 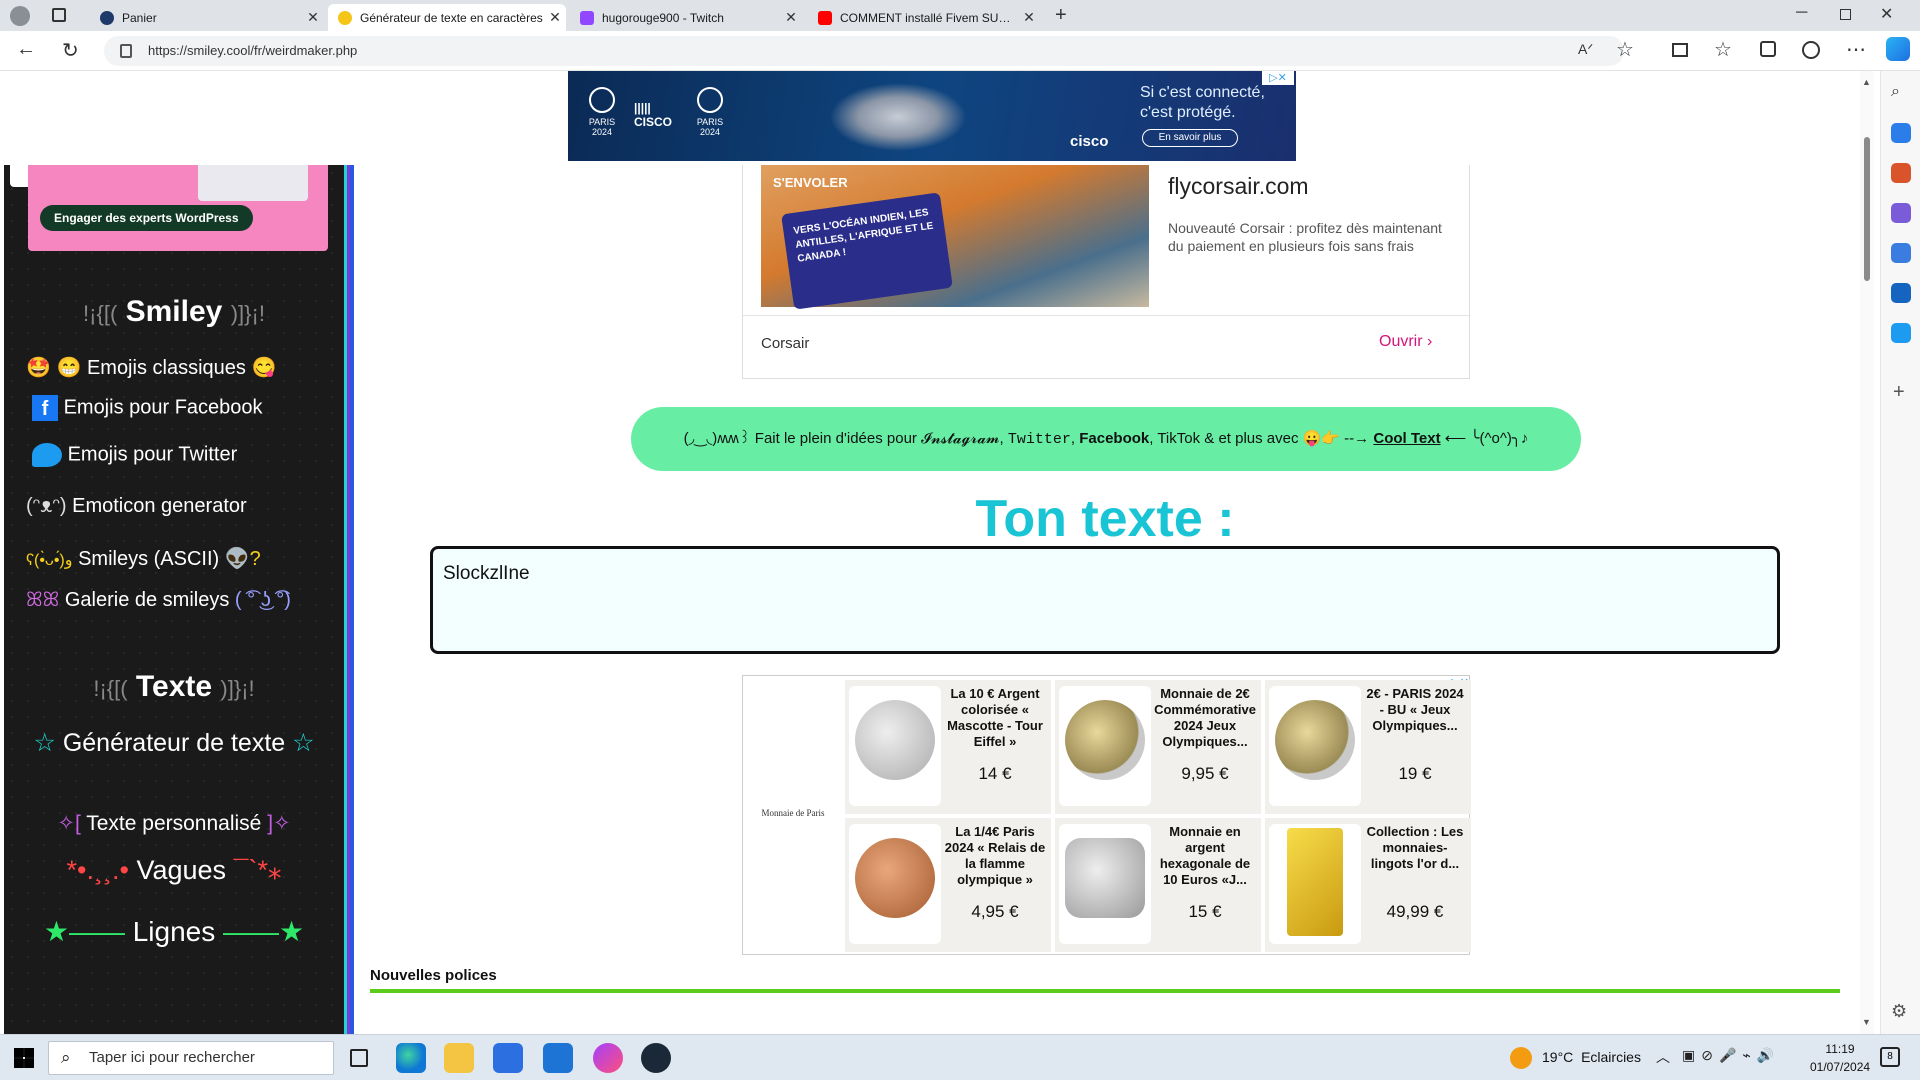 What do you see at coordinates (1867, 552) in the screenshot?
I see `page-scrollbar: ▲ ▼` at bounding box center [1867, 552].